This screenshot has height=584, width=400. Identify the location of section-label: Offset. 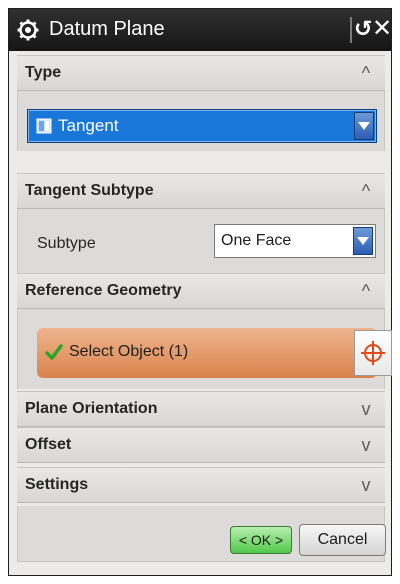
(48, 444).